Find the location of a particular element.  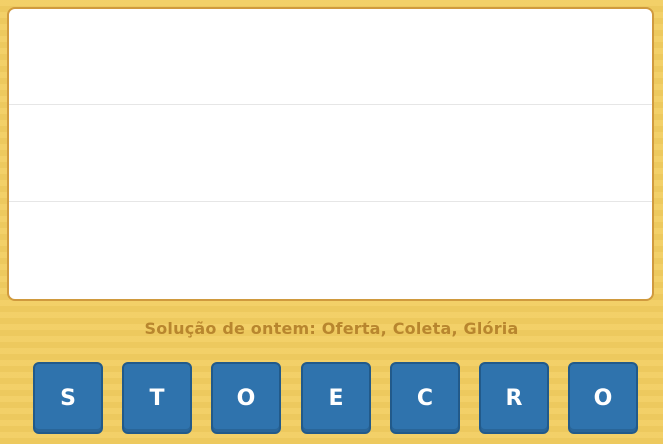

letter-tile-3: O is located at coordinates (246, 398).